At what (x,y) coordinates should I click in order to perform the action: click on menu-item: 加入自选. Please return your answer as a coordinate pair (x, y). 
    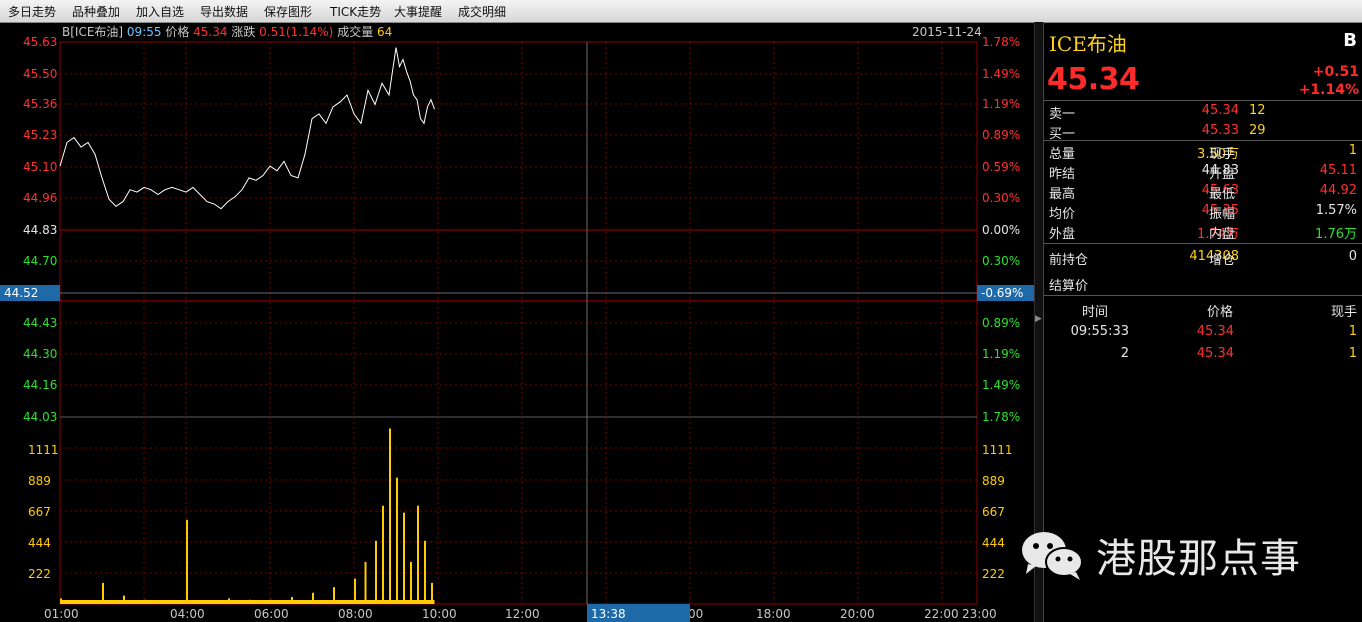
    Looking at the image, I should click on (160, 11).